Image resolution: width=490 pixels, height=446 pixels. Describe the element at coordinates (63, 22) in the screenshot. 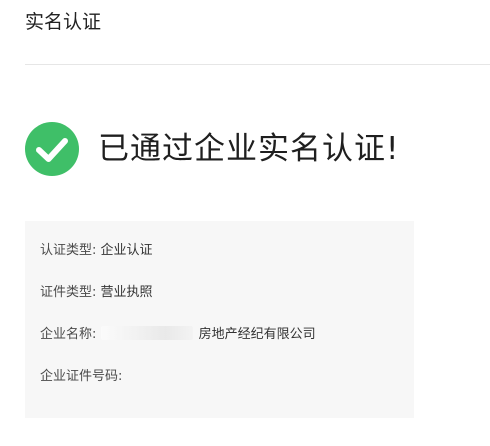

I see `page-title: 实名认证` at that location.